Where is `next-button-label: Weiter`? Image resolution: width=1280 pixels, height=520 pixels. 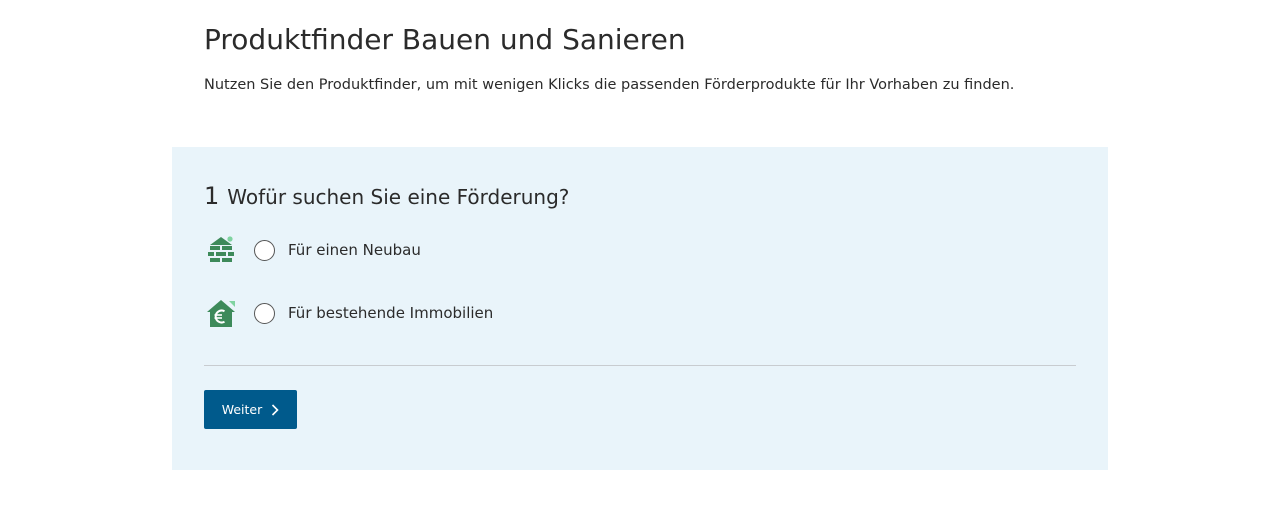
next-button-label: Weiter is located at coordinates (242, 409).